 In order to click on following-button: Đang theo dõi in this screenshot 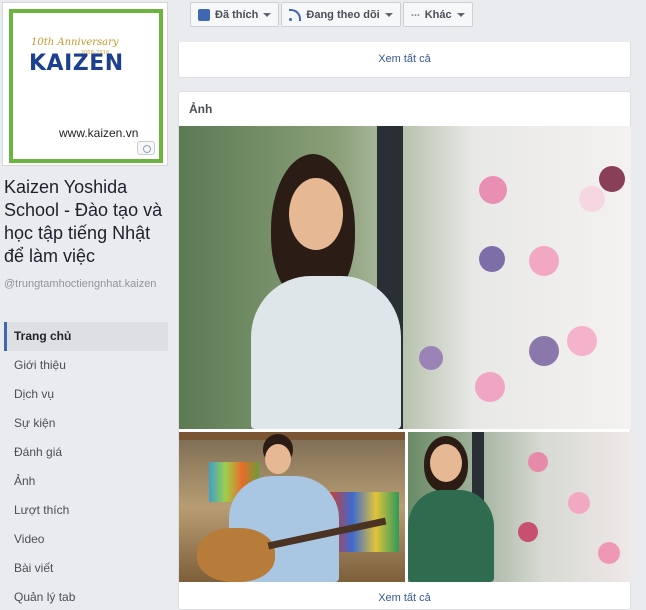, I will do `click(341, 14)`.